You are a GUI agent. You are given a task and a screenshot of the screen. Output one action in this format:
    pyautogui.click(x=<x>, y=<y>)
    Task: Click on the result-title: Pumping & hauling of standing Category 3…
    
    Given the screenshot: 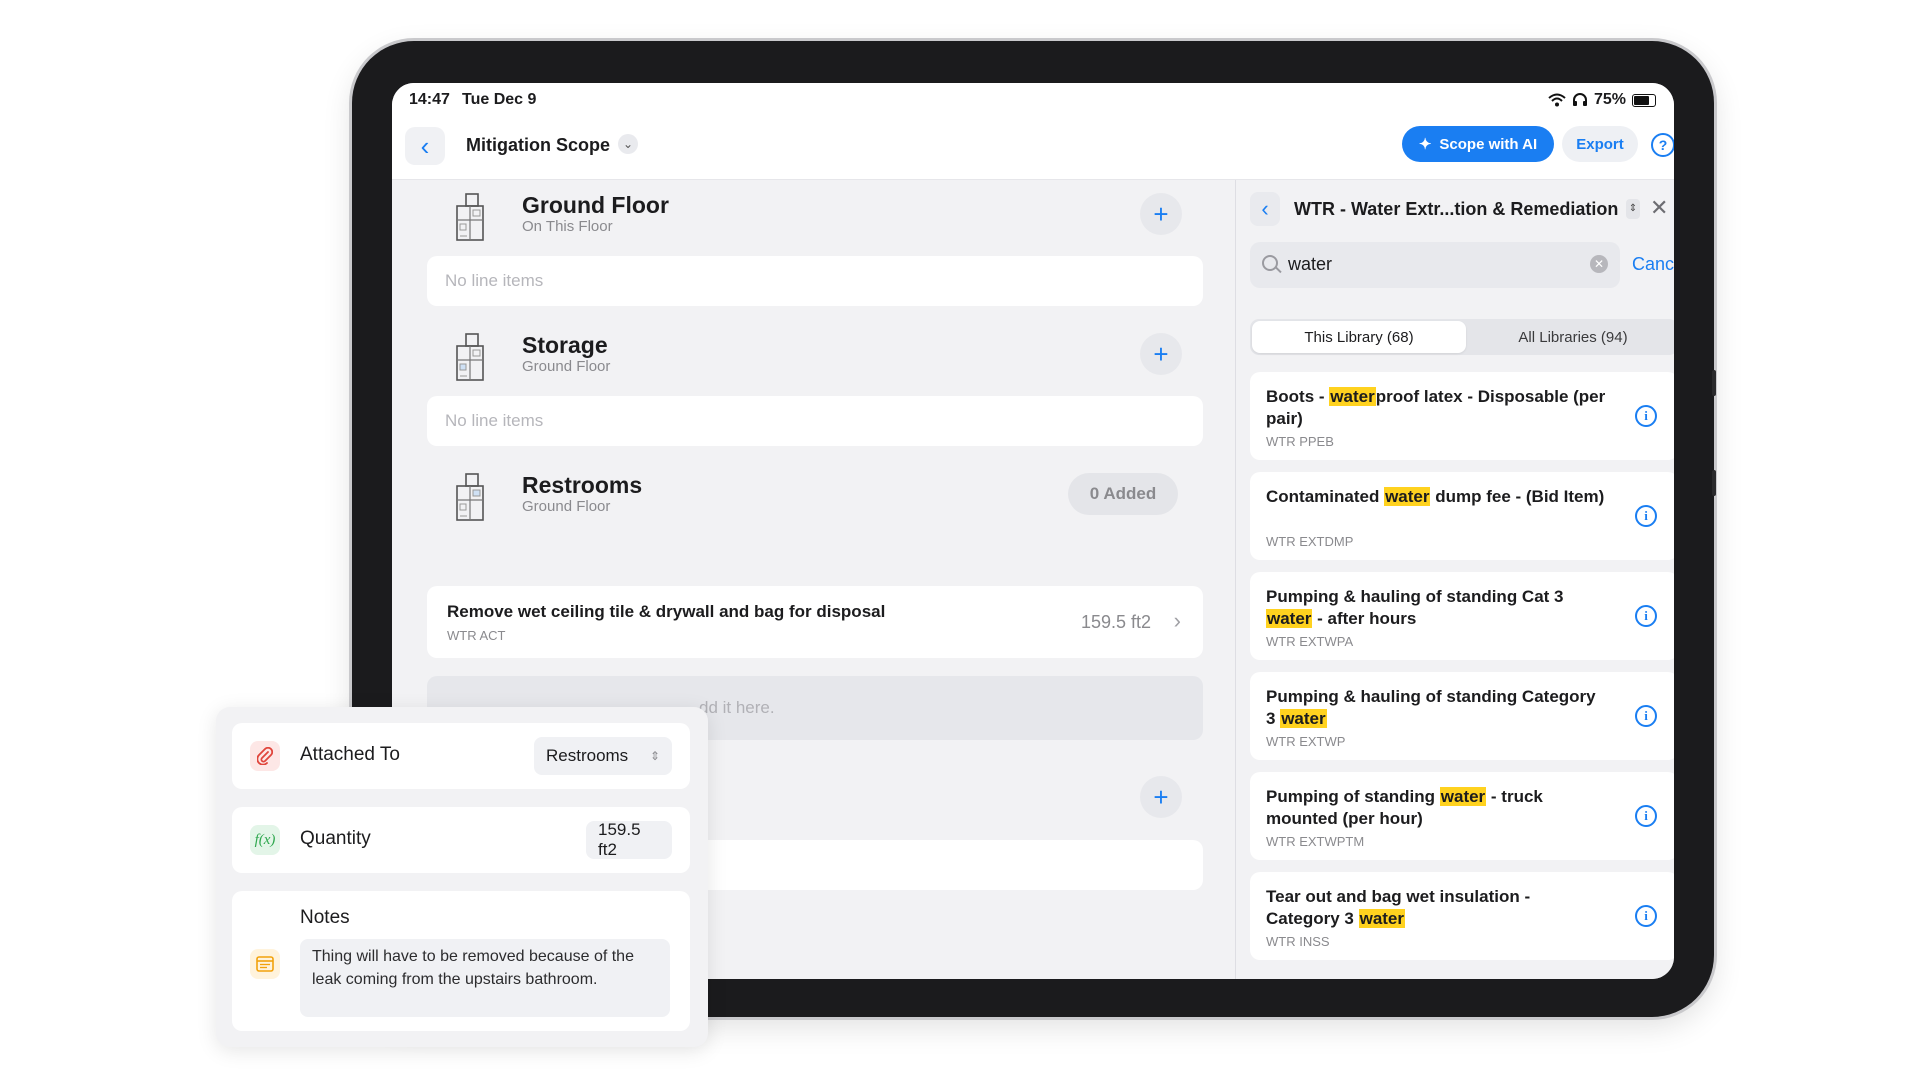 What is the action you would take?
    pyautogui.click(x=1436, y=708)
    